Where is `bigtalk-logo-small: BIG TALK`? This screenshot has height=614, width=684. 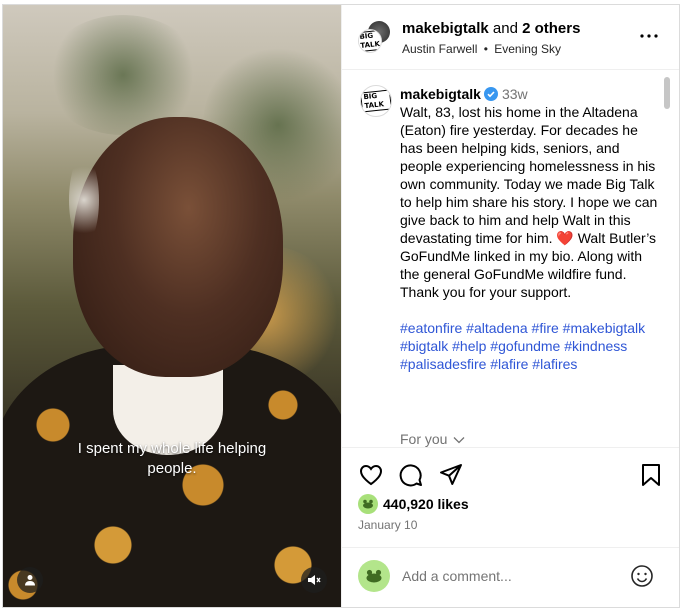 bigtalk-logo-small: BIG TALK is located at coordinates (376, 101).